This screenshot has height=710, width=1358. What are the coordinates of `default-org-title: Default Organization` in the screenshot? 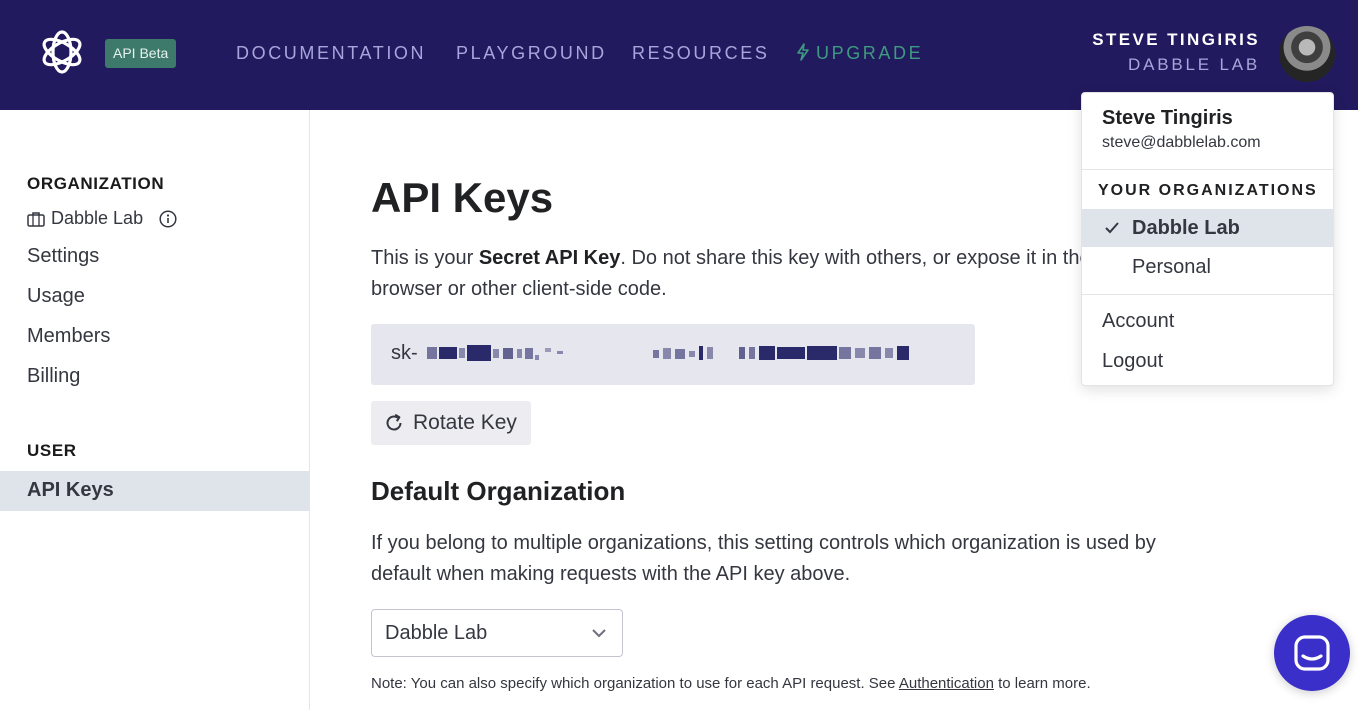 It's located at (498, 491).